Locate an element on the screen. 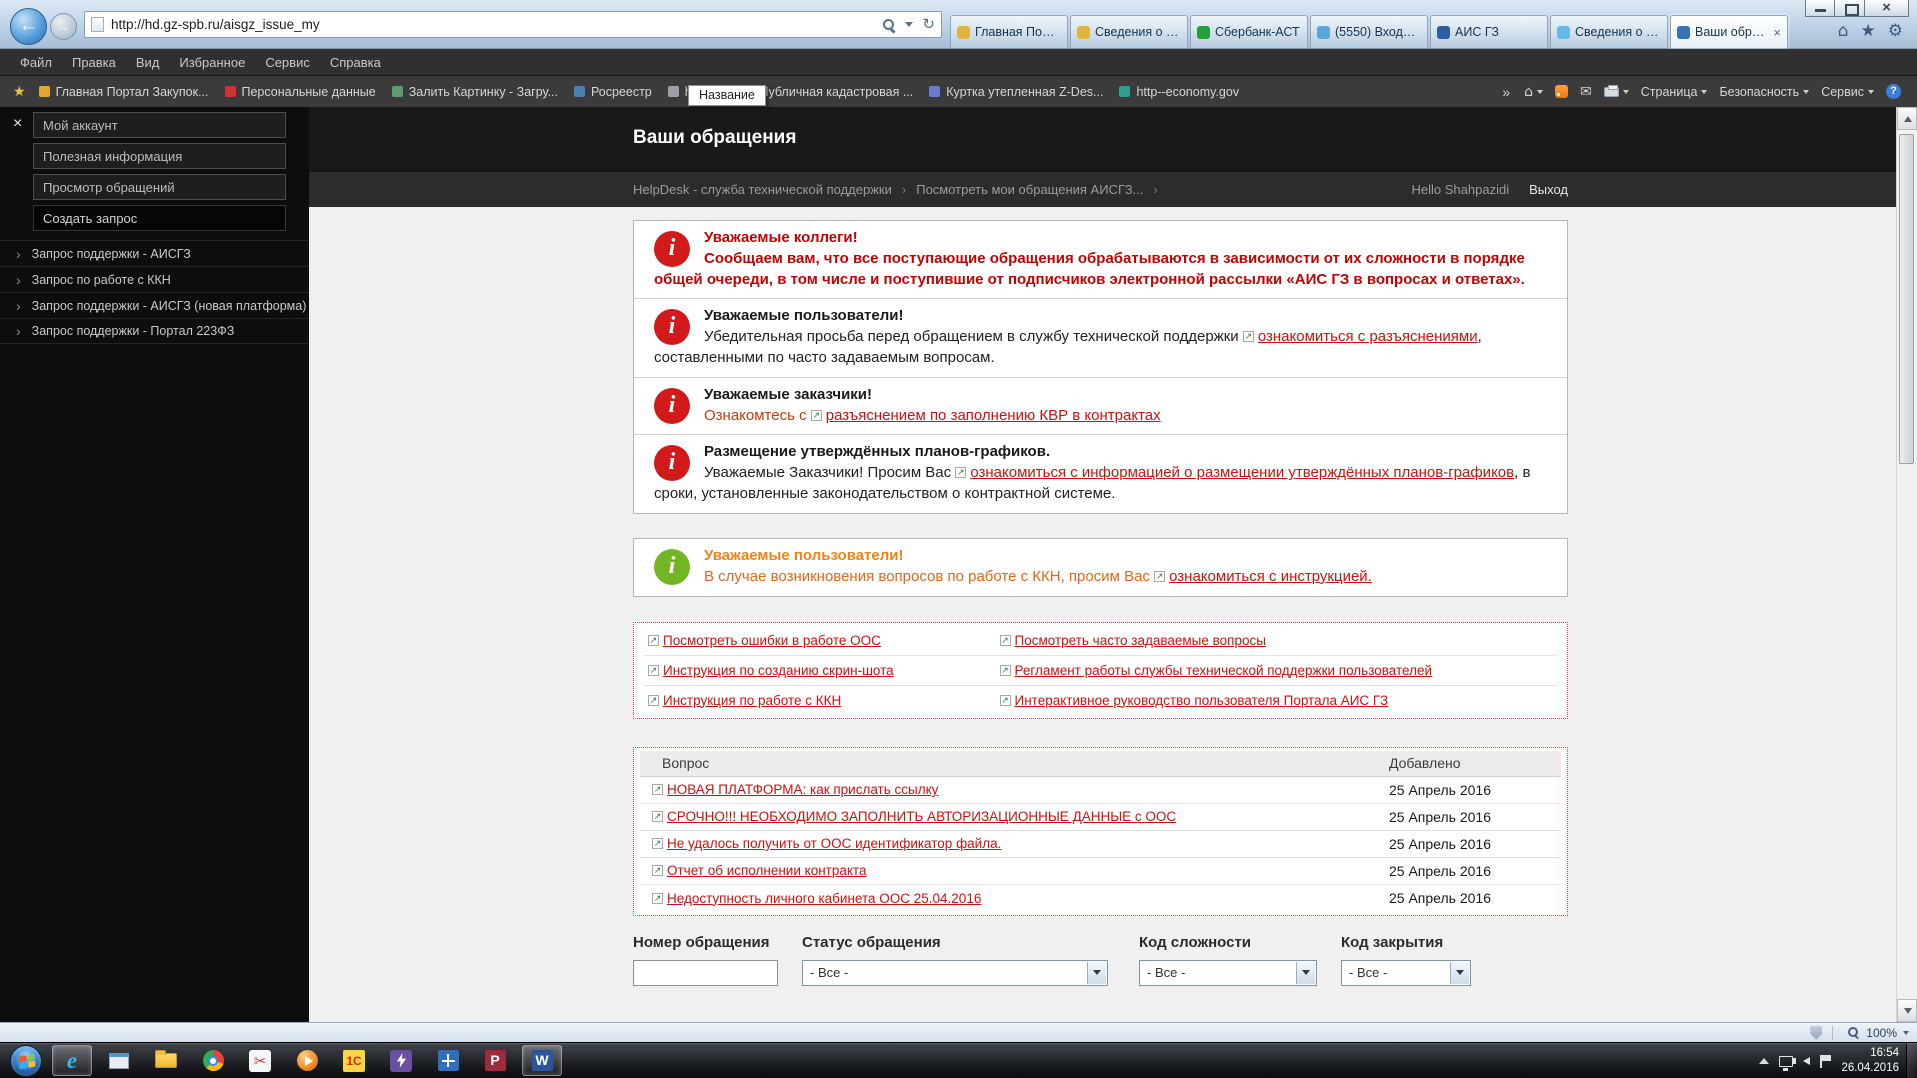 This screenshot has height=1078, width=1917. minimize-button is located at coordinates (1820, 8).